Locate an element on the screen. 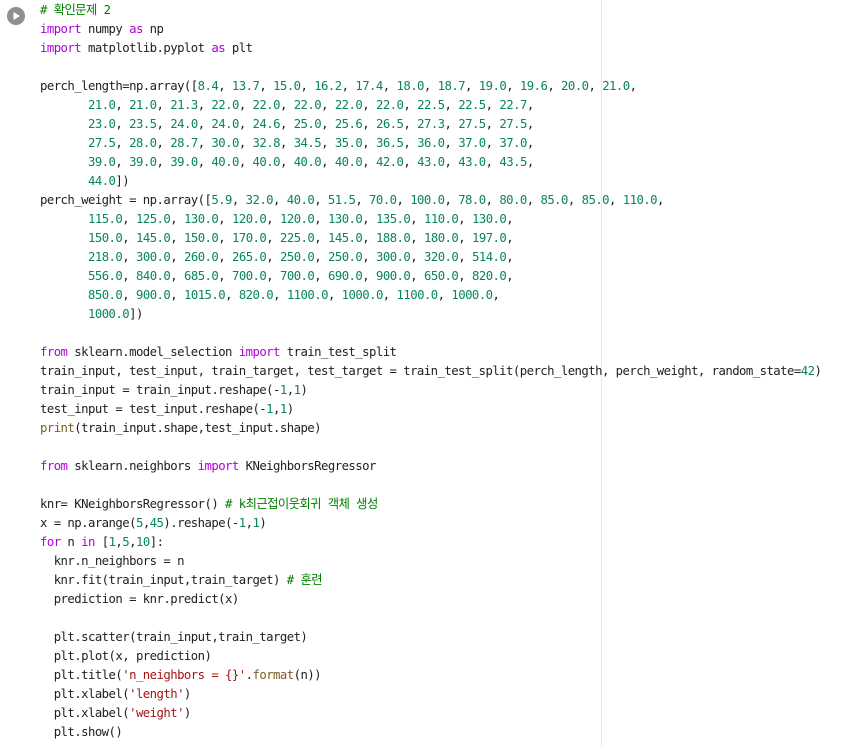 This screenshot has width=851, height=746. code-token: 19.0 is located at coordinates (492, 86).